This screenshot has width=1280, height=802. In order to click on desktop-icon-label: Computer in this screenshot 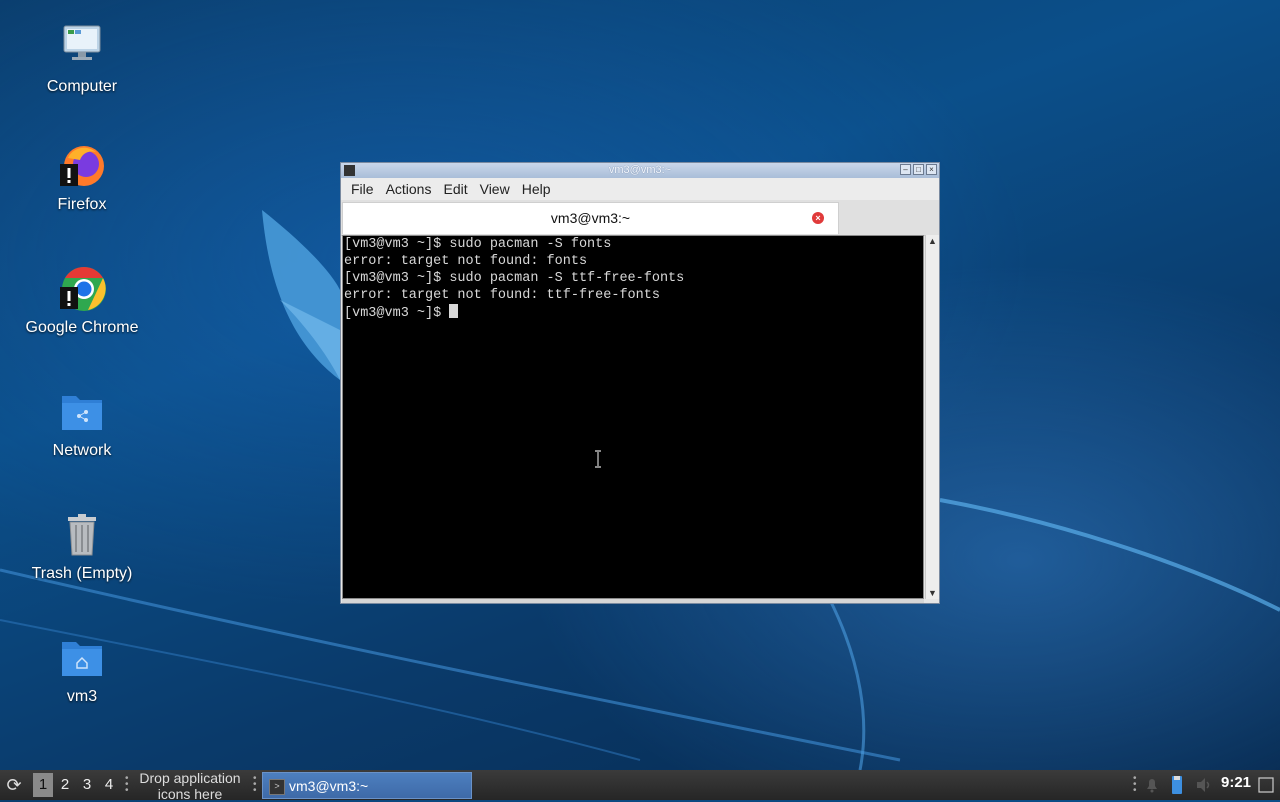, I will do `click(82, 86)`.